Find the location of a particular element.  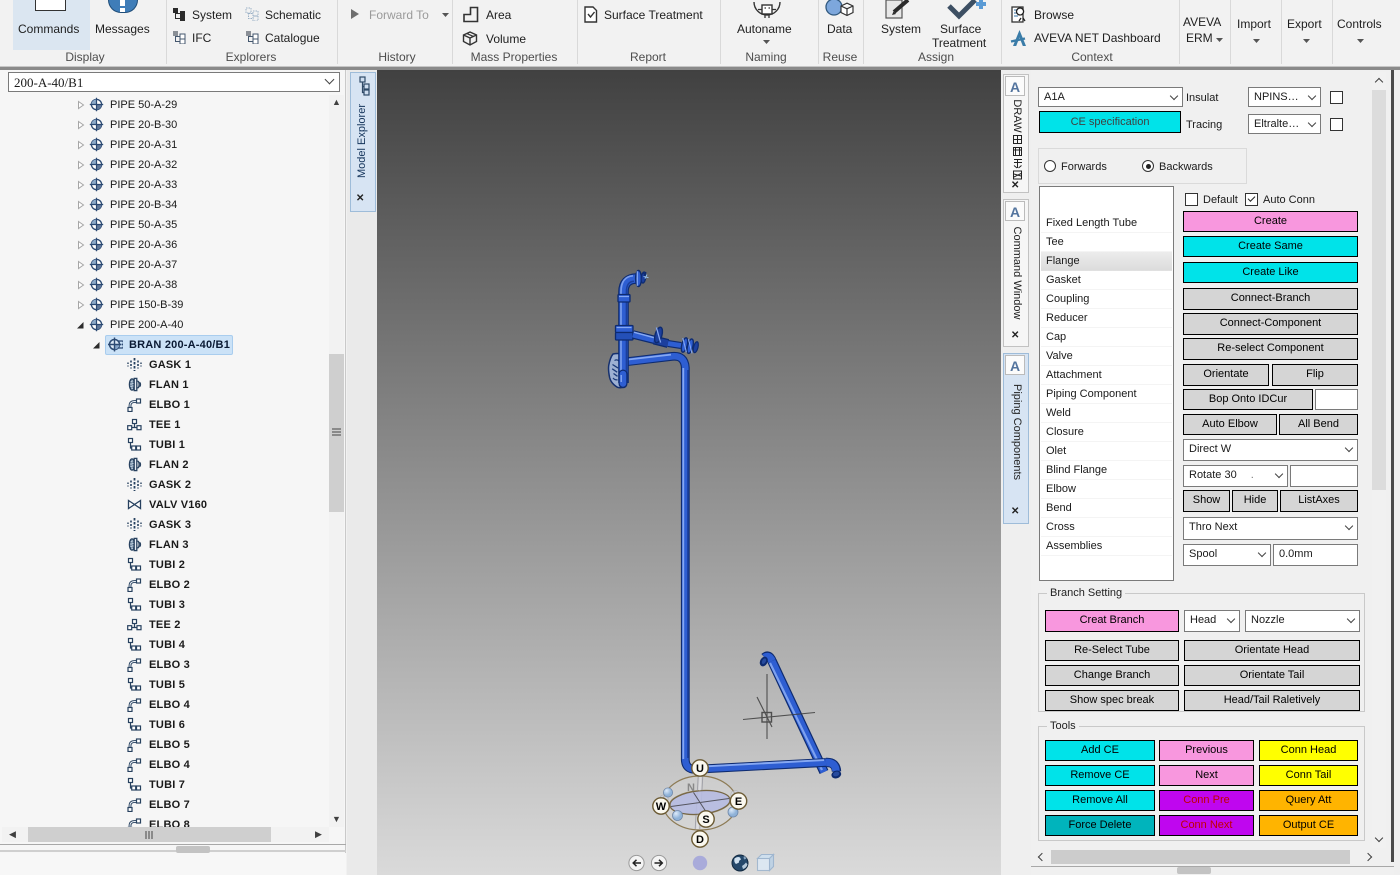

svg-text: E is located at coordinates (738, 802).